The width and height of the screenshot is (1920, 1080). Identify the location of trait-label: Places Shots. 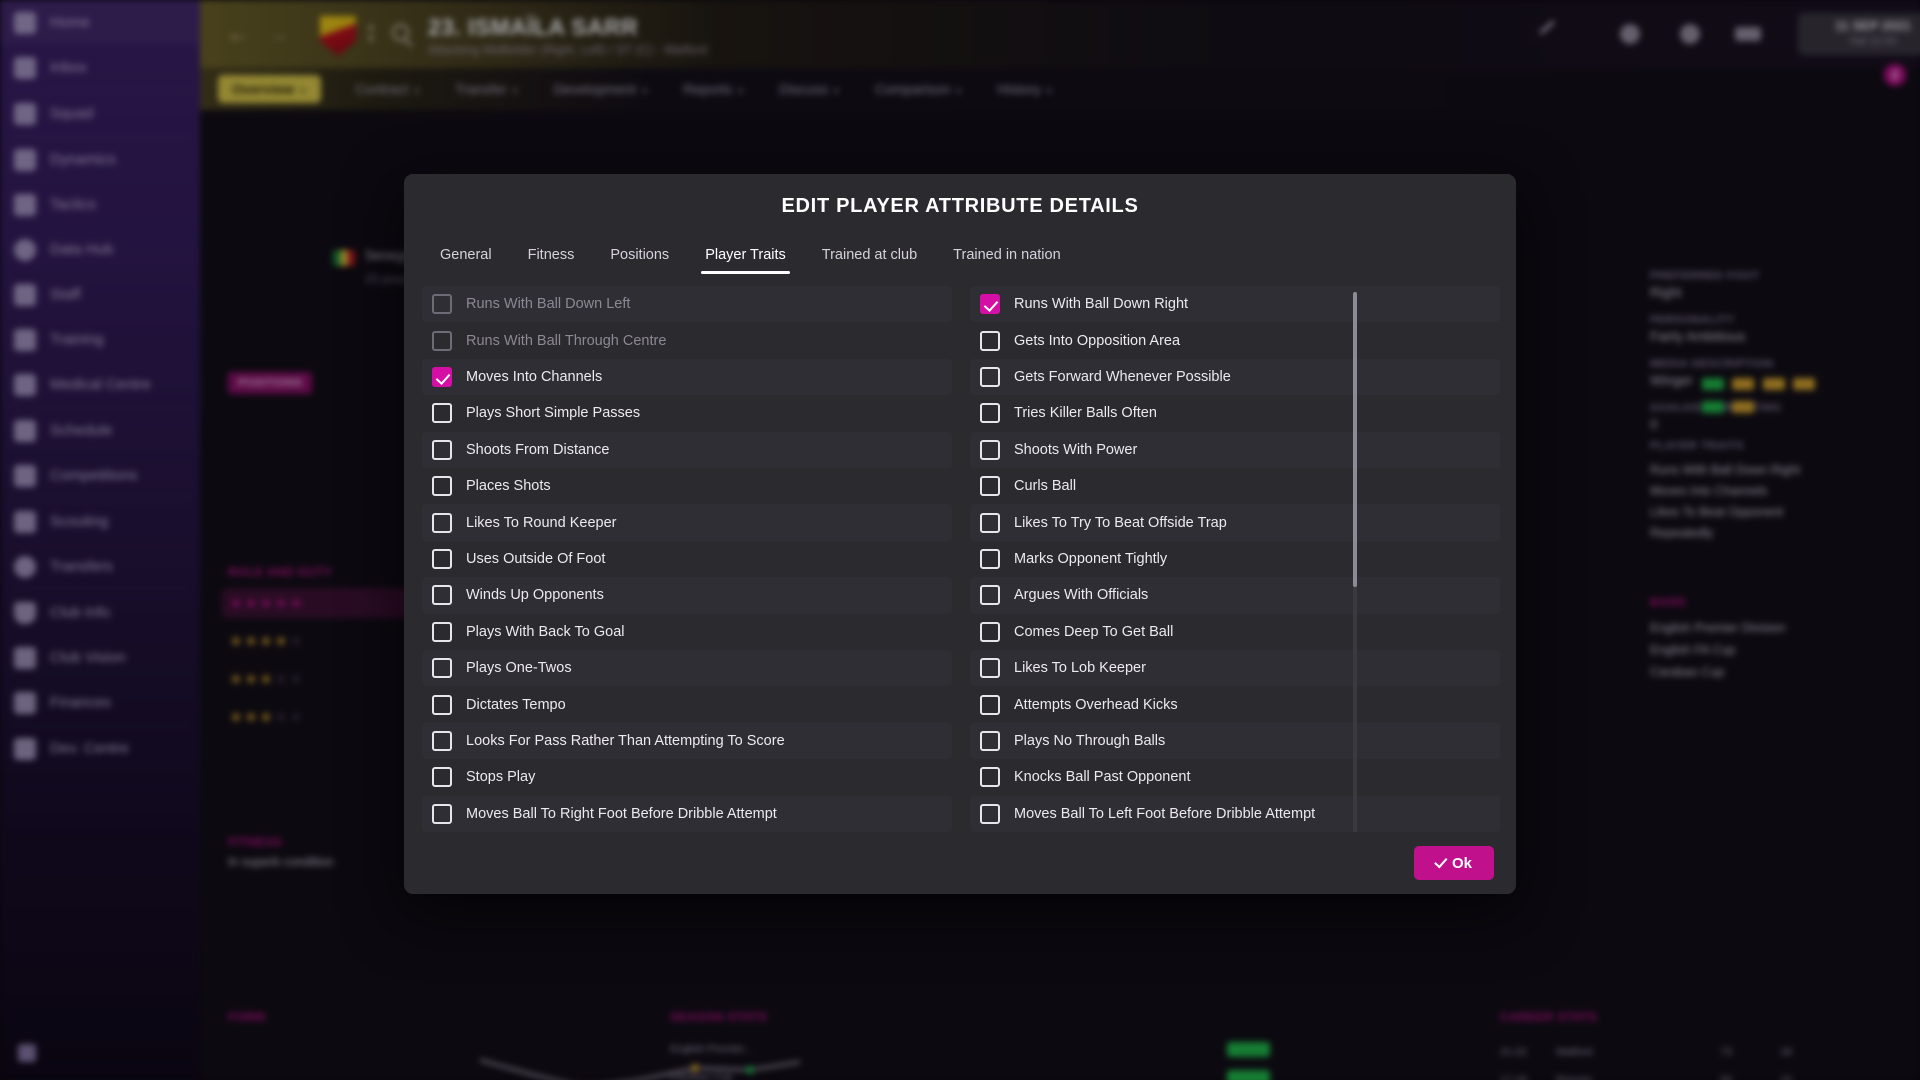
(508, 486).